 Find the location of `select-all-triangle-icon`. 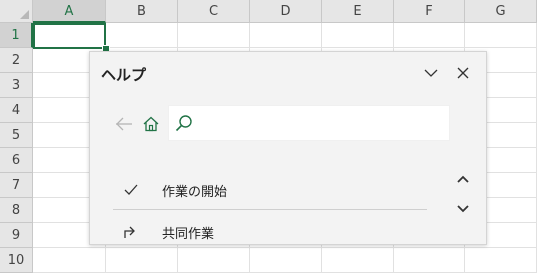

select-all-triangle-icon is located at coordinates (24, 14).